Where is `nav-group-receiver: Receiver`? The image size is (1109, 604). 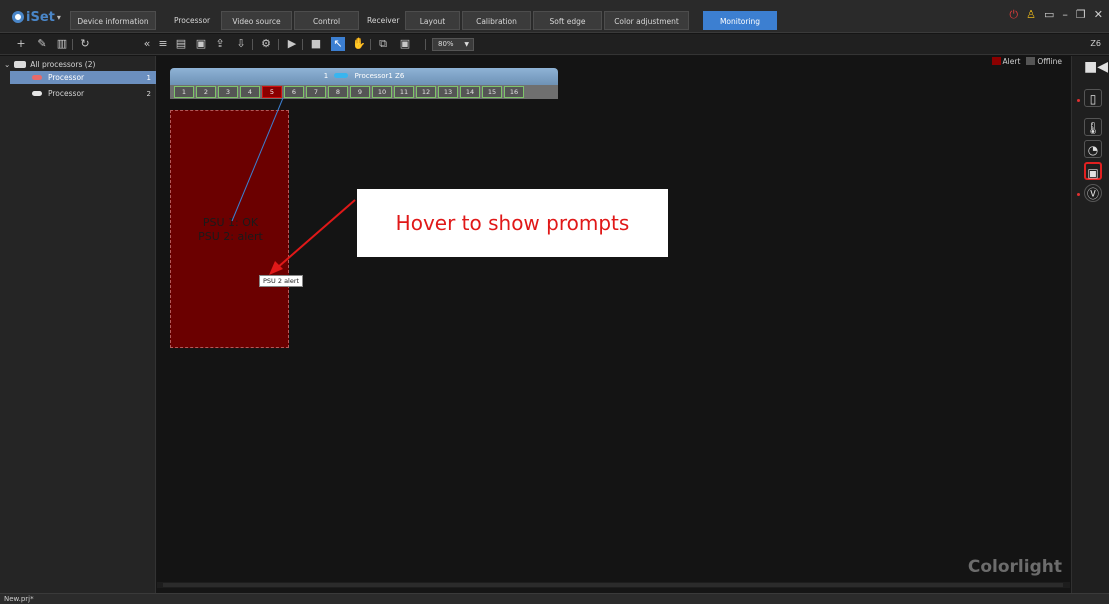
nav-group-receiver: Receiver is located at coordinates (383, 20).